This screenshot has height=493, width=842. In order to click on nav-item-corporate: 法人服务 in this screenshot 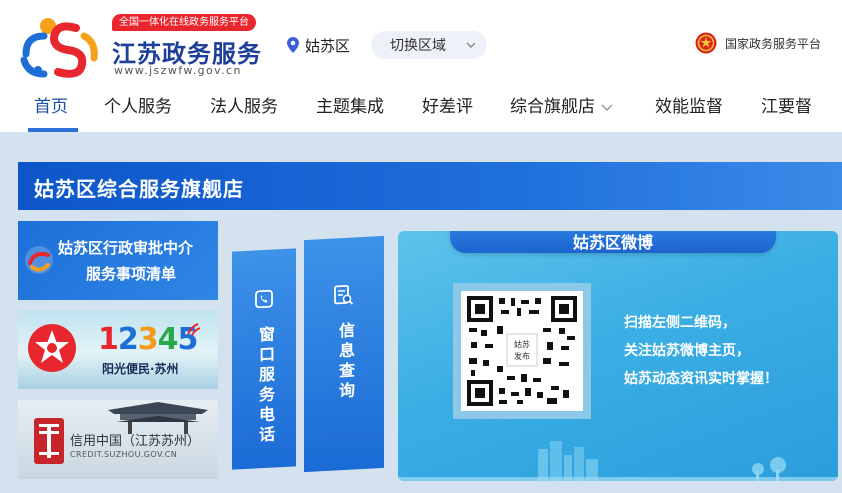, I will do `click(244, 104)`.